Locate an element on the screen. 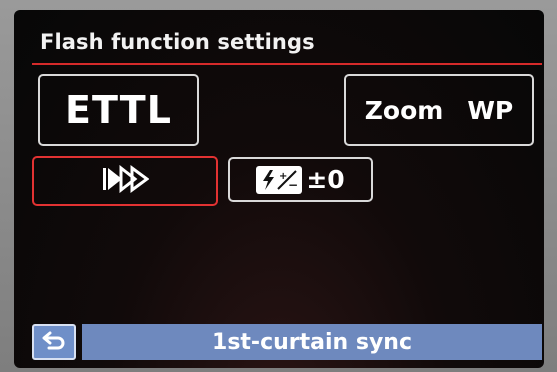 This screenshot has height=372, width=557. status-text: 1st-curtain sync is located at coordinates (312, 342).